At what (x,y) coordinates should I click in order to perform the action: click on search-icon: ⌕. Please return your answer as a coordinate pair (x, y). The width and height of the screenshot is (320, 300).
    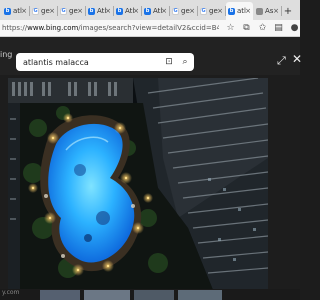
    Looking at the image, I should click on (185, 62).